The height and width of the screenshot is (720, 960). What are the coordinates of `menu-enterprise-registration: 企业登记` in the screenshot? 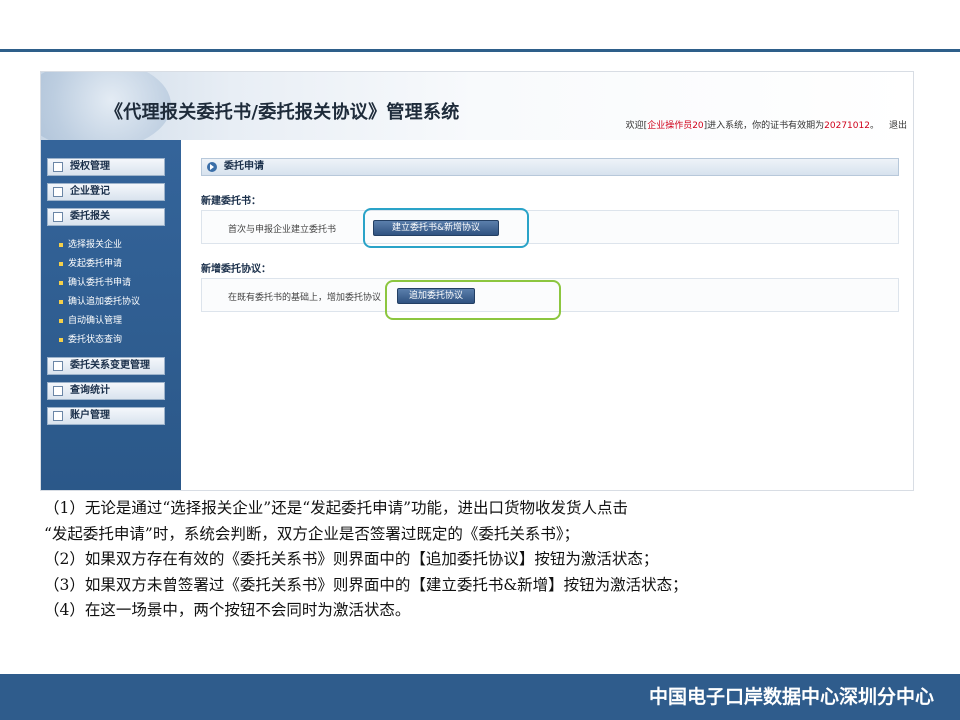 It's located at (106, 192).